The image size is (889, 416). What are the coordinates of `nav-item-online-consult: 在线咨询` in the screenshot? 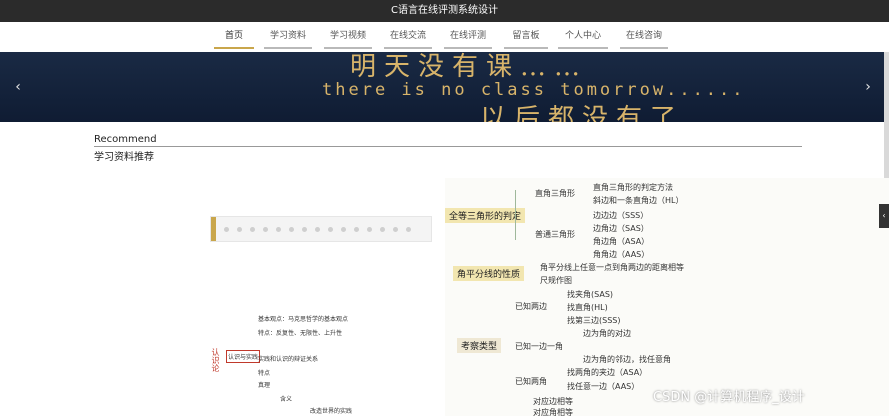 It's located at (644, 37).